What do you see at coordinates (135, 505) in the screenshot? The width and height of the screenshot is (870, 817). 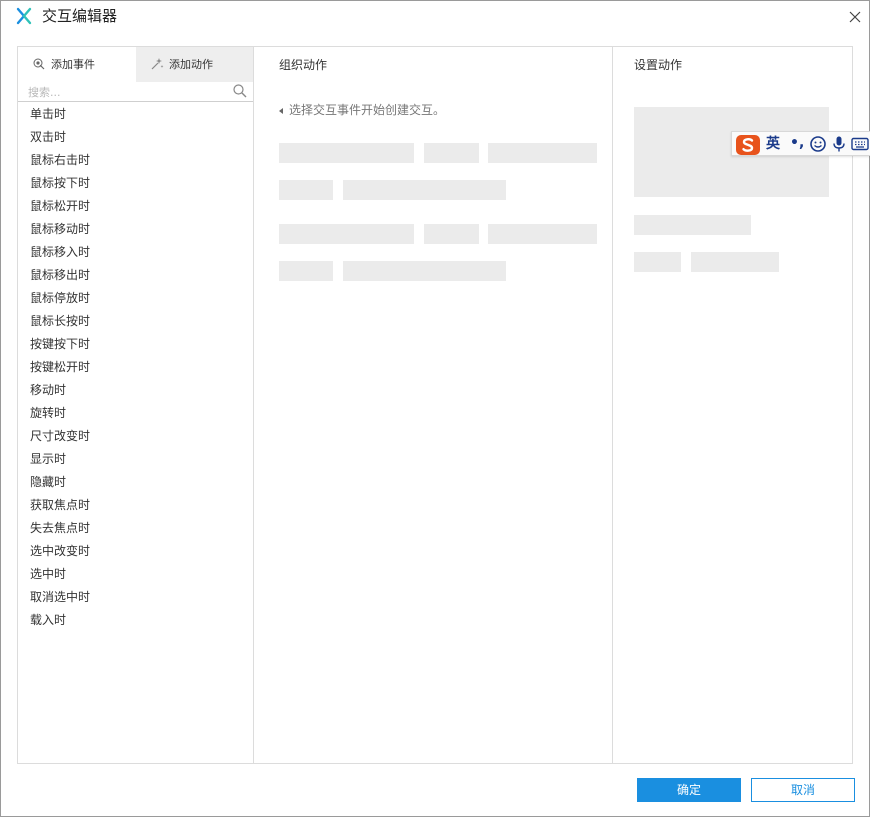 I see `event-item: 获取焦点时` at bounding box center [135, 505].